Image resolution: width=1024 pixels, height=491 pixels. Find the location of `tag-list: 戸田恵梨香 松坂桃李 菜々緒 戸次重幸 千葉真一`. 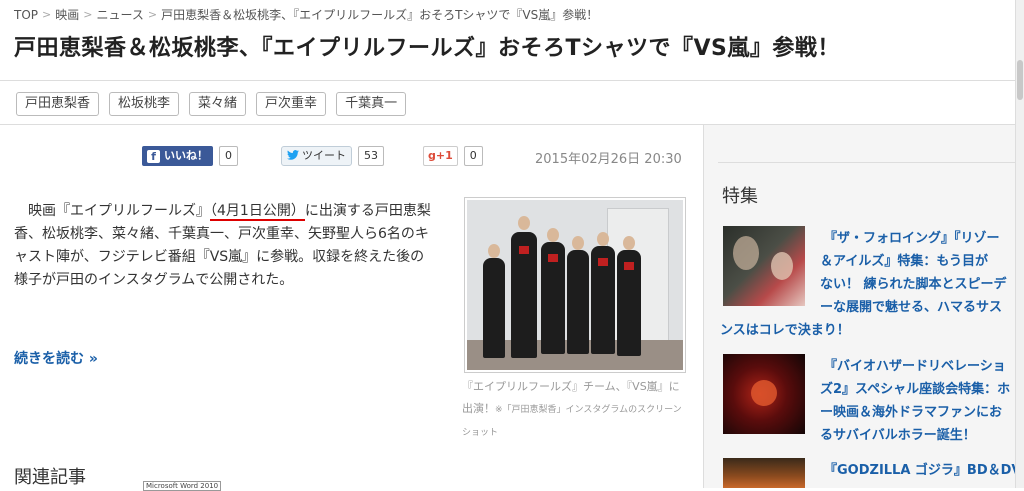

tag-list: 戸田恵梨香 松坂桃李 菜々緒 戸次重幸 千葉真一 is located at coordinates (211, 104).